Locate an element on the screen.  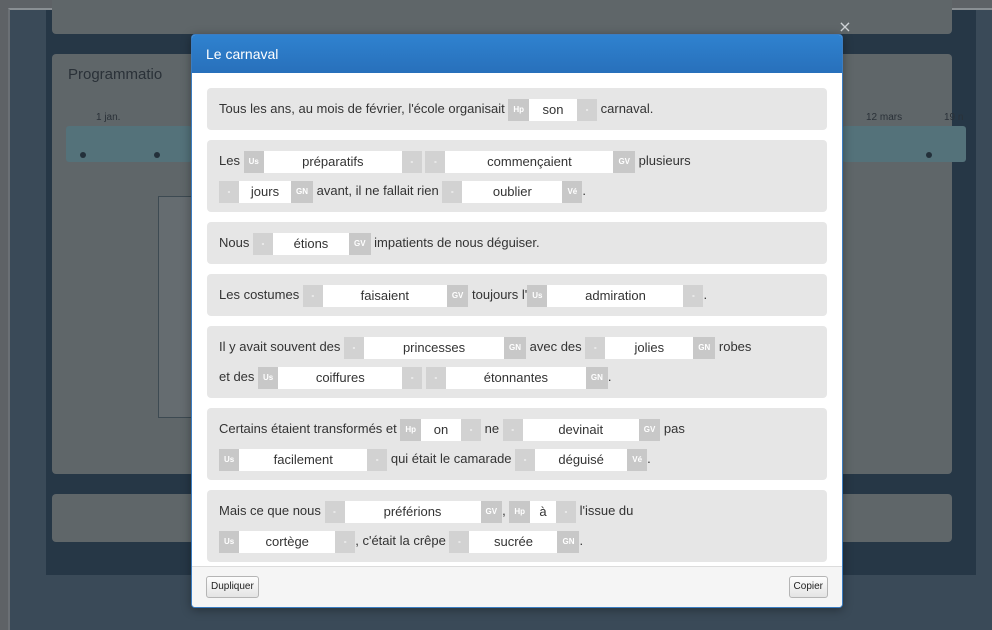
sentence-text: plusieurs is located at coordinates (663, 160).